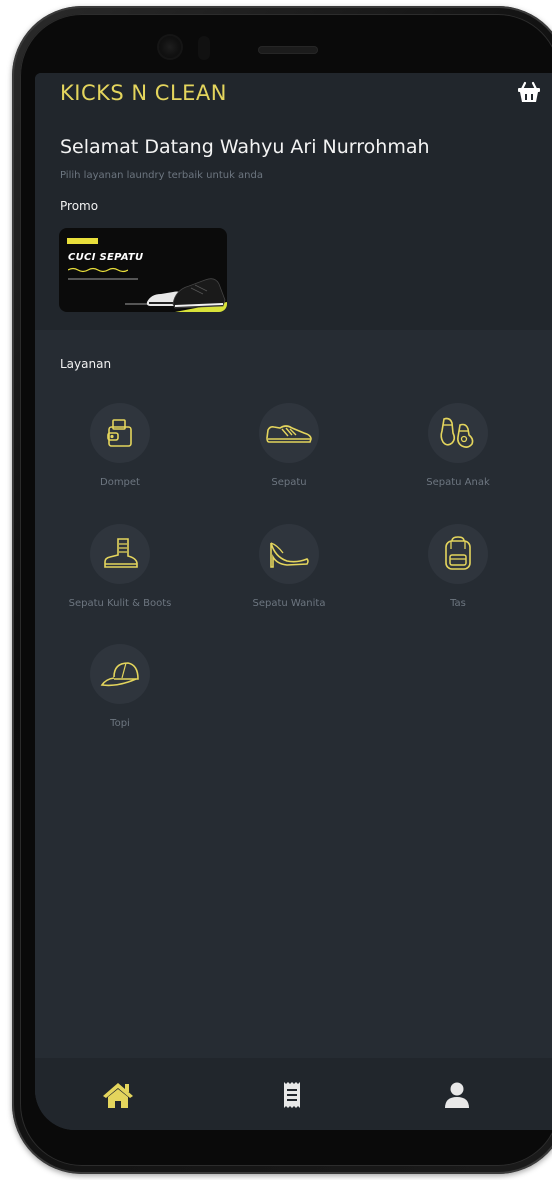 The image size is (552, 1180). What do you see at coordinates (120, 603) in the screenshot?
I see `service-label: Sepatu Kulit & Boots` at bounding box center [120, 603].